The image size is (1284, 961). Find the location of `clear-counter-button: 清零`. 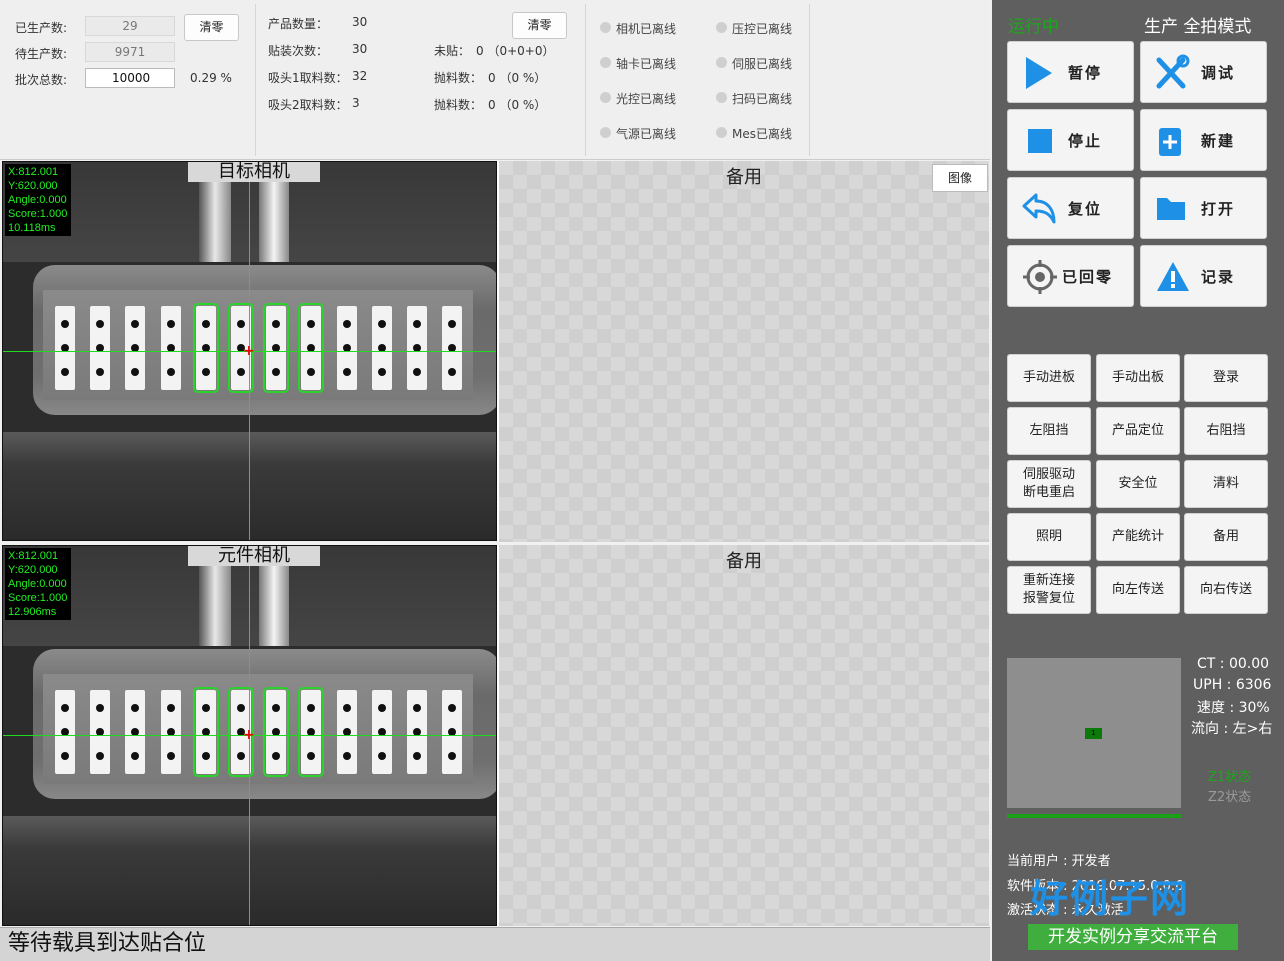

clear-counter-button: 清零 is located at coordinates (211, 27).